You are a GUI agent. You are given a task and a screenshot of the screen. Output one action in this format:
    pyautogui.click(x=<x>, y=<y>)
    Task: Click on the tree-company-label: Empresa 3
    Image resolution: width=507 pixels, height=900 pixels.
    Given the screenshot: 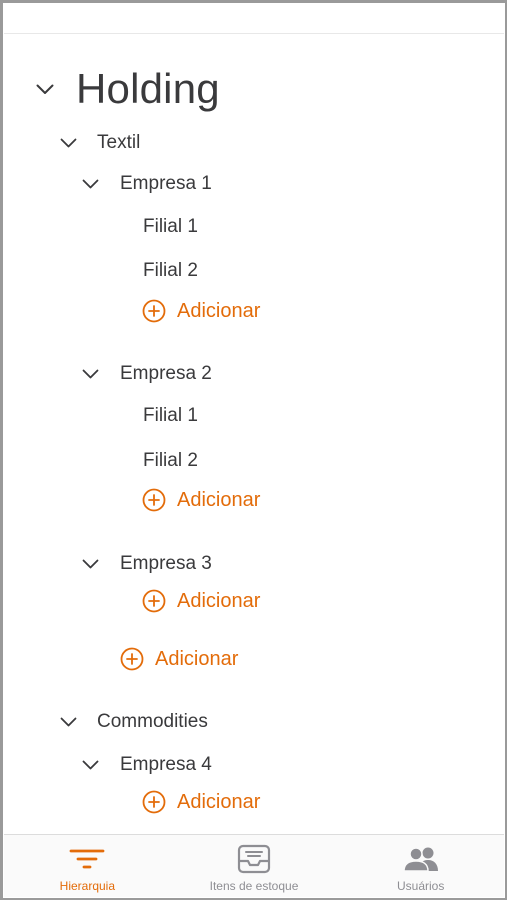 What is the action you would take?
    pyautogui.click(x=166, y=563)
    